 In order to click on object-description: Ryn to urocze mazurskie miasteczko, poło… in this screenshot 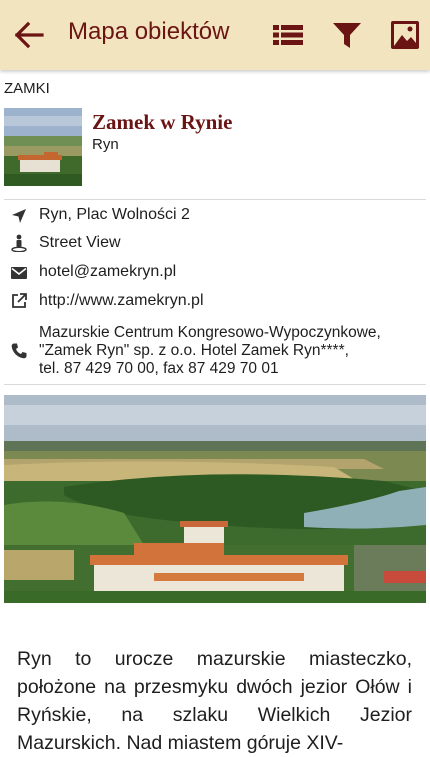, I will do `click(214, 701)`.